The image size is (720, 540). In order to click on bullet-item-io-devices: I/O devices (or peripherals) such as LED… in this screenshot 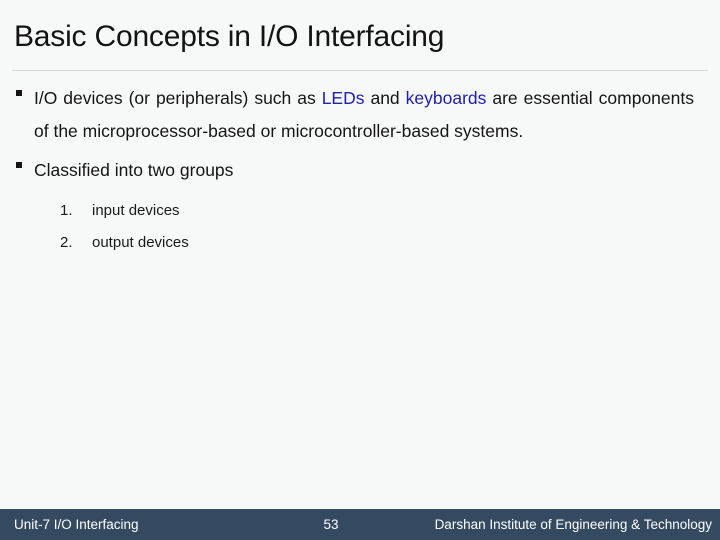, I will do `click(360, 115)`.